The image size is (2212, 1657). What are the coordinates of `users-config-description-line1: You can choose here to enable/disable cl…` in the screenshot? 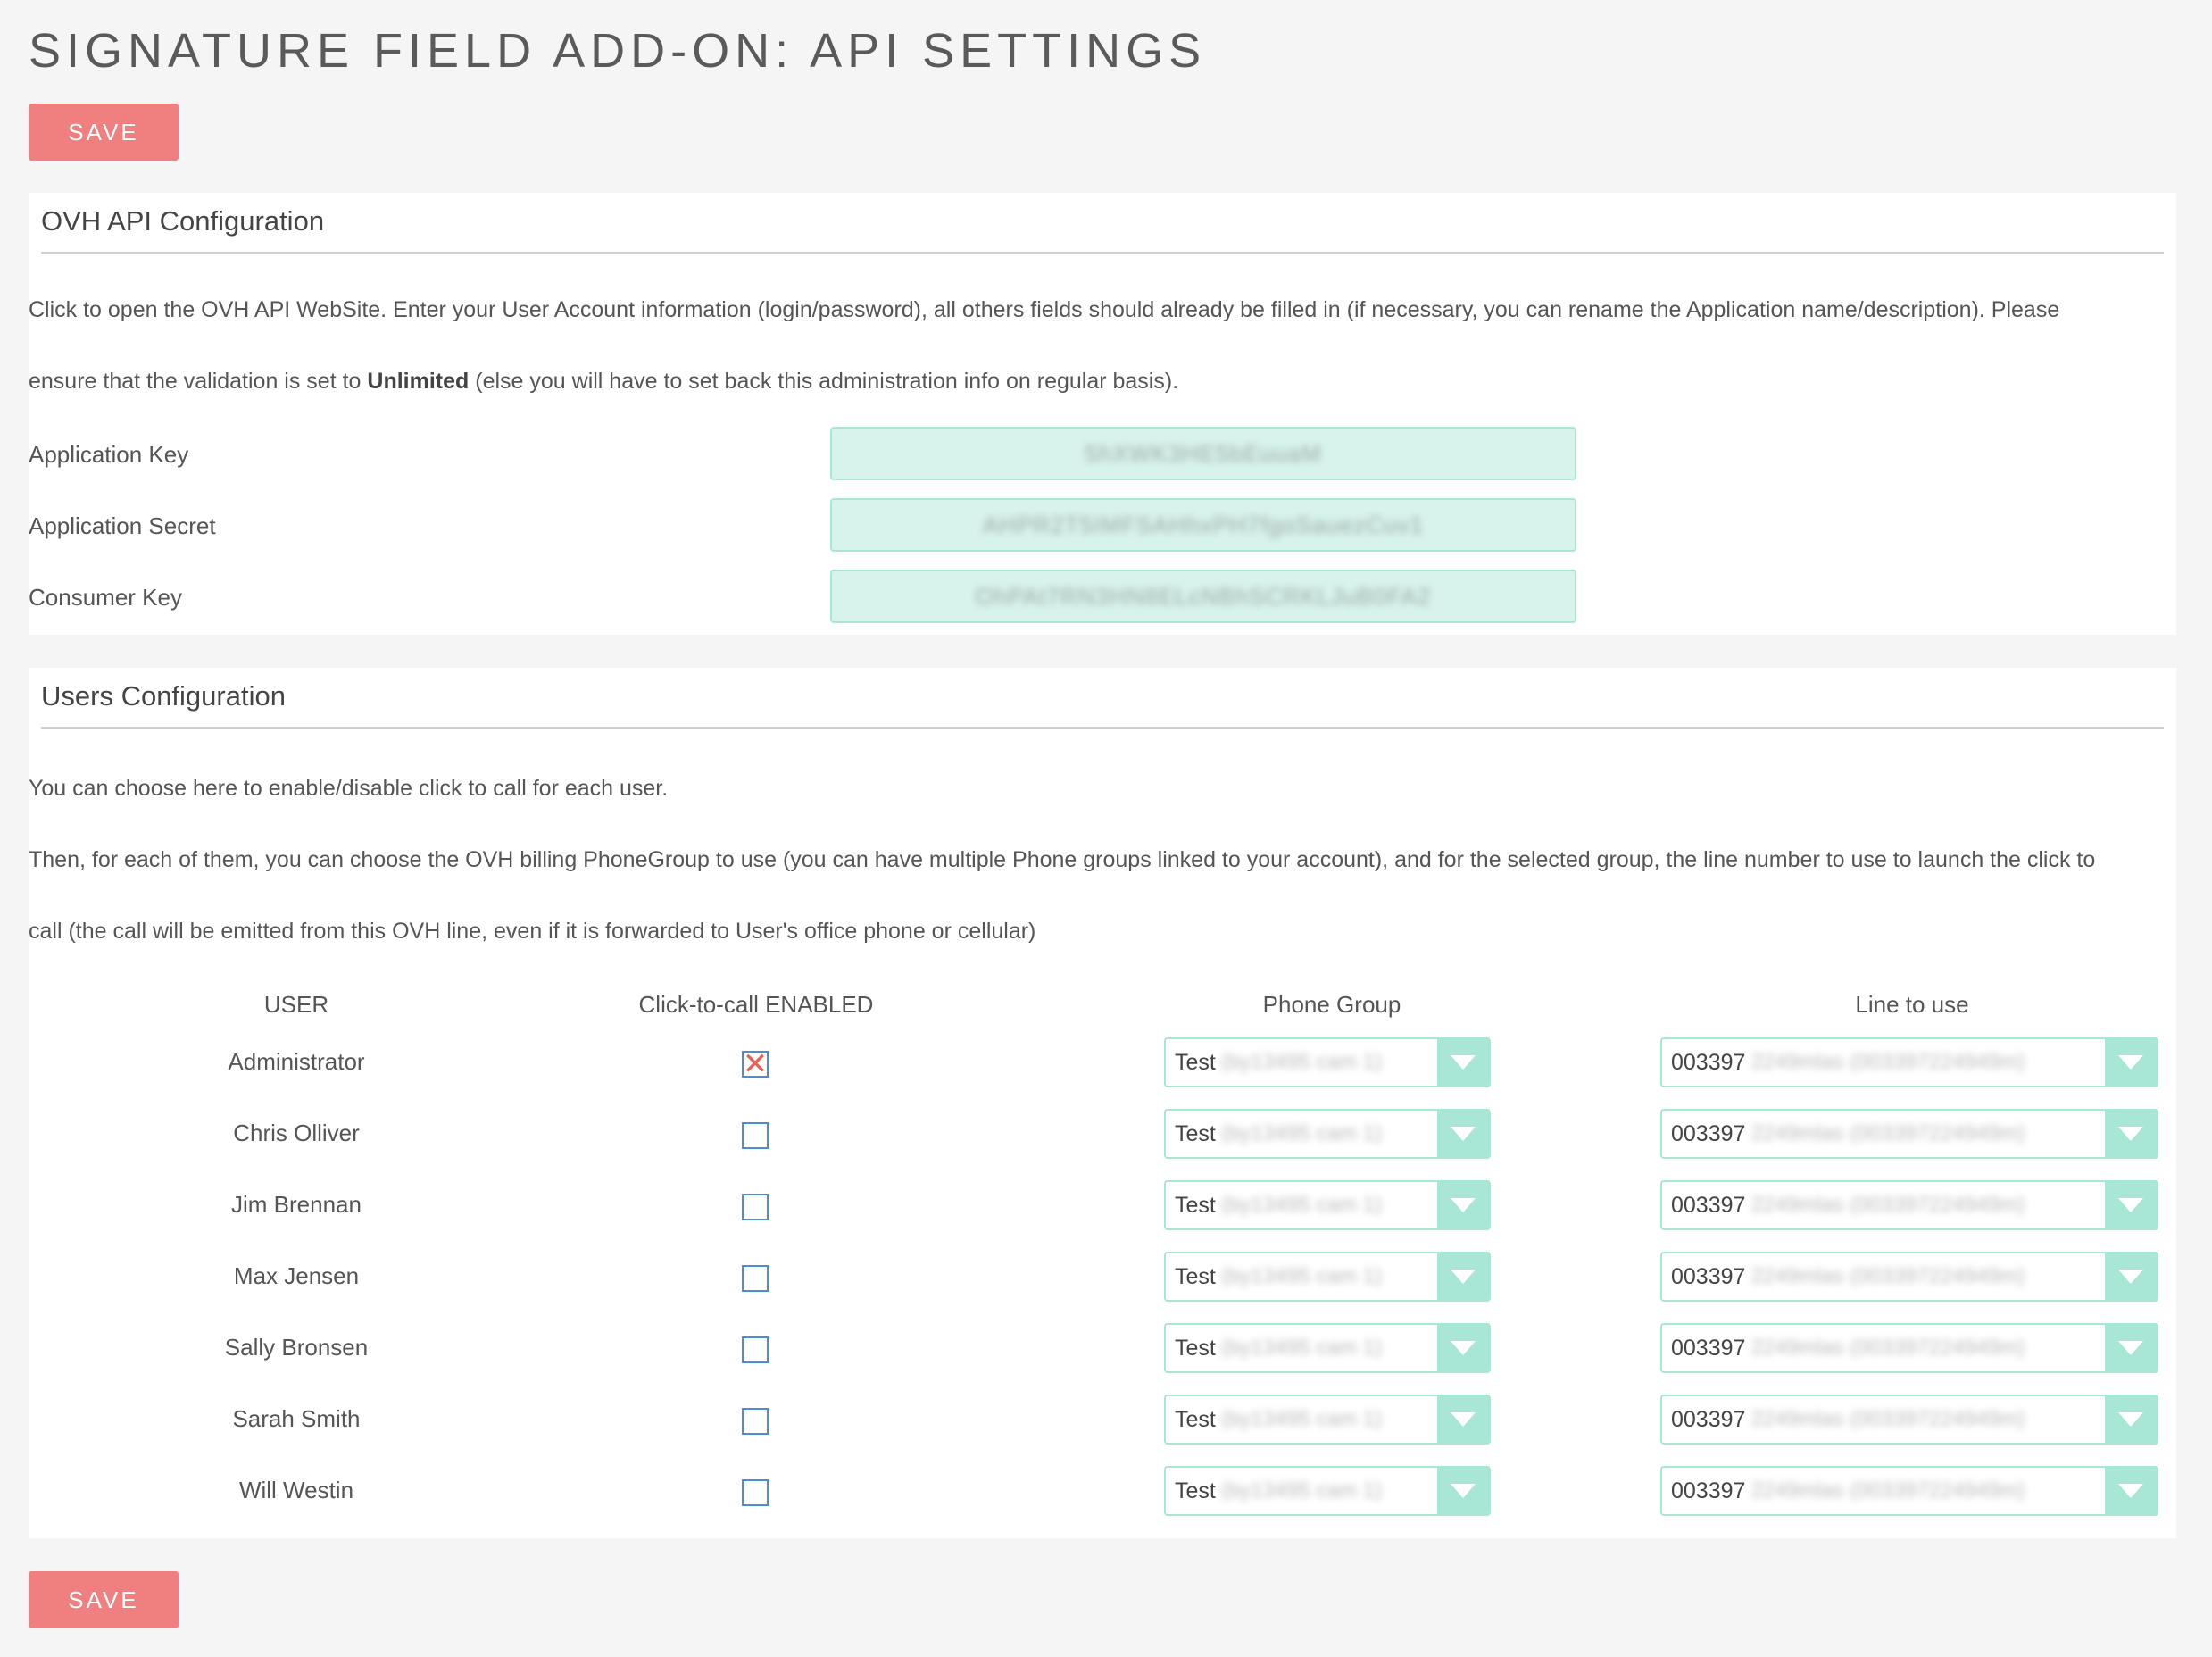 It's located at (349, 788).